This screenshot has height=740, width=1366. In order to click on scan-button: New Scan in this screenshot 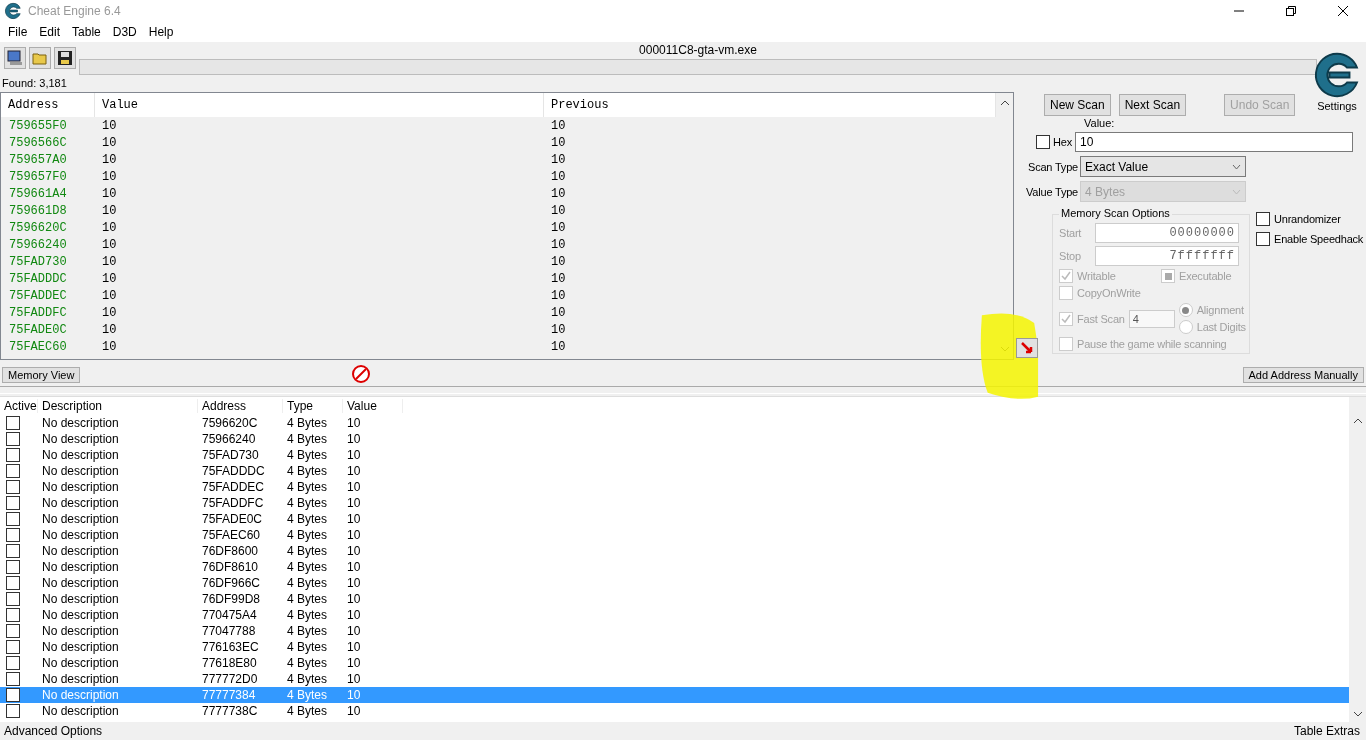, I will do `click(1077, 105)`.